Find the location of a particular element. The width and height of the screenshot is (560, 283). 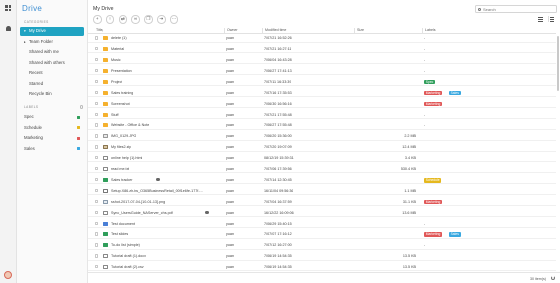

sidebar-item-recycle-bin: Recycle Bin is located at coordinates (52, 94).